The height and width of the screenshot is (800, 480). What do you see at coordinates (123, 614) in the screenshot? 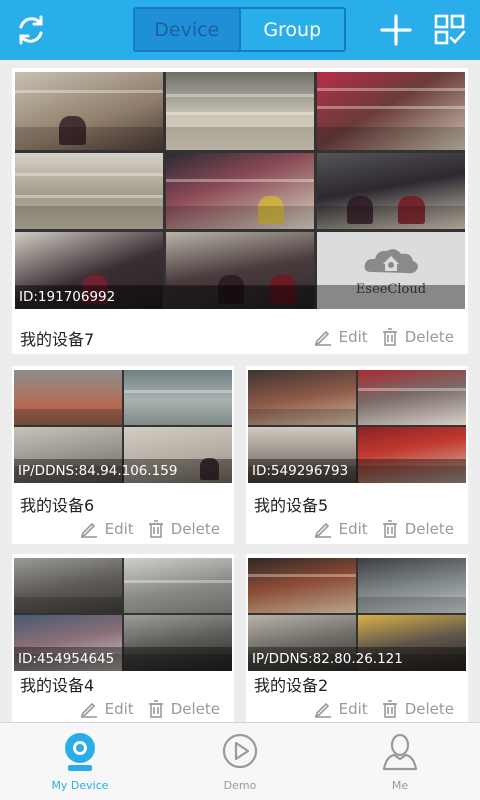
I see `camera-preview-grid: ID:454954645` at bounding box center [123, 614].